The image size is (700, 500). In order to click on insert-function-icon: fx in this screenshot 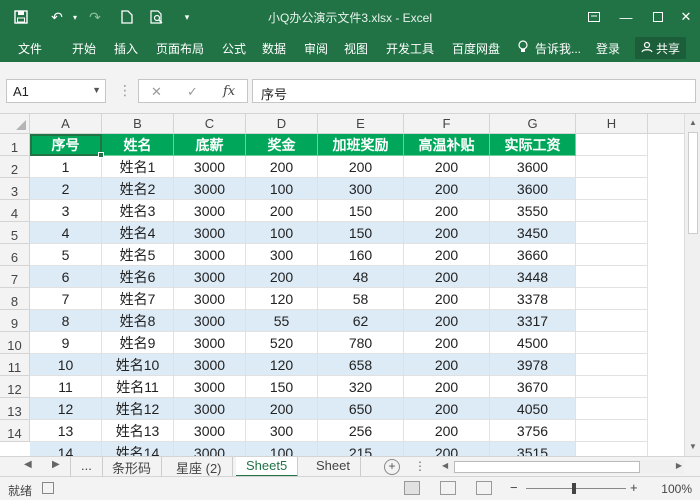, I will do `click(229, 91)`.